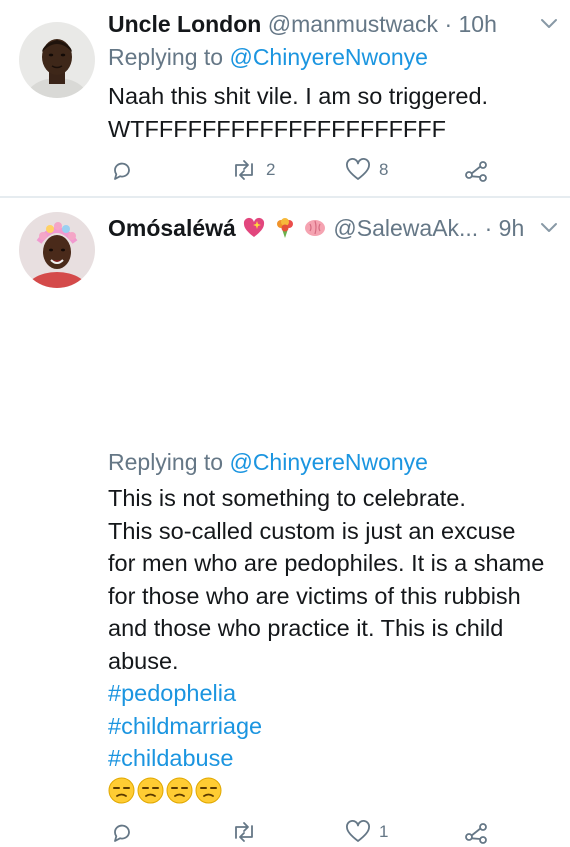  I want to click on tweet-text-line: Naah this shit vile. I am so triggered., so click(298, 96).